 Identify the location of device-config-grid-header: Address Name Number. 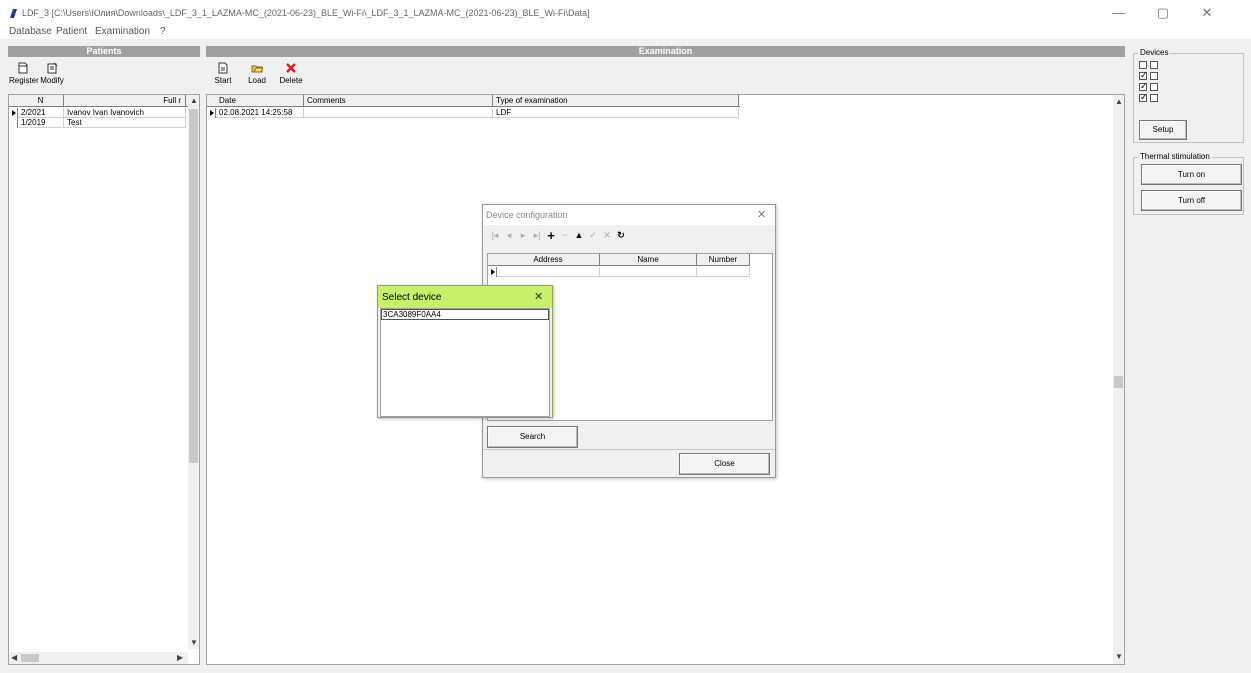
(619, 260).